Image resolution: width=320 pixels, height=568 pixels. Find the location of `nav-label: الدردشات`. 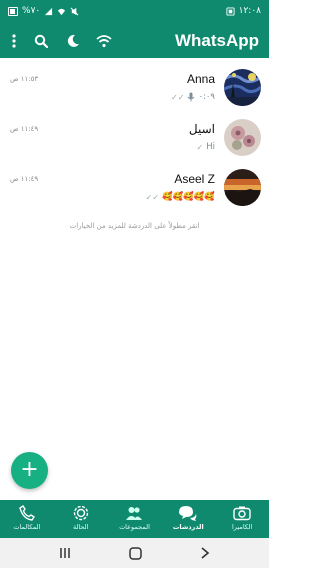

nav-label: الدردشات is located at coordinates (188, 527).